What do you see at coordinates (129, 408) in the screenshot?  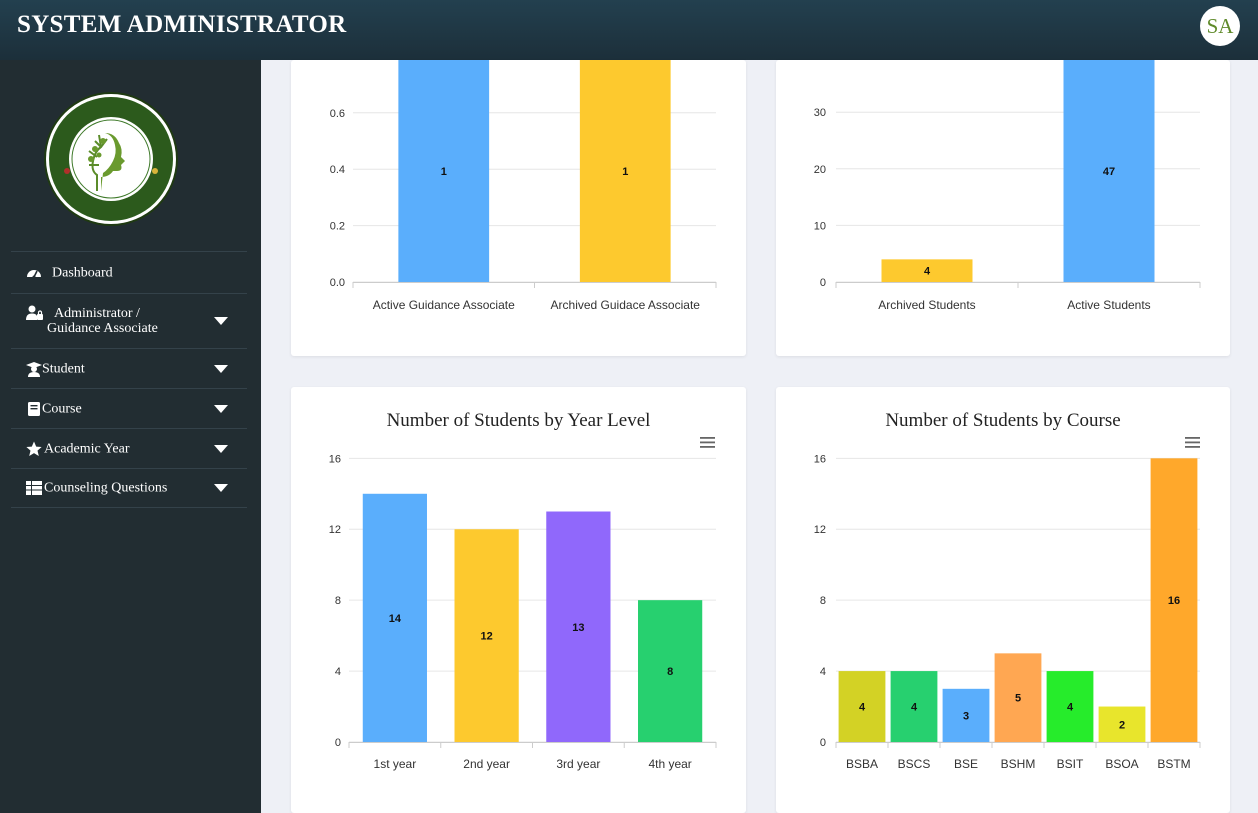 I see `sidebar-item-course: Course` at bounding box center [129, 408].